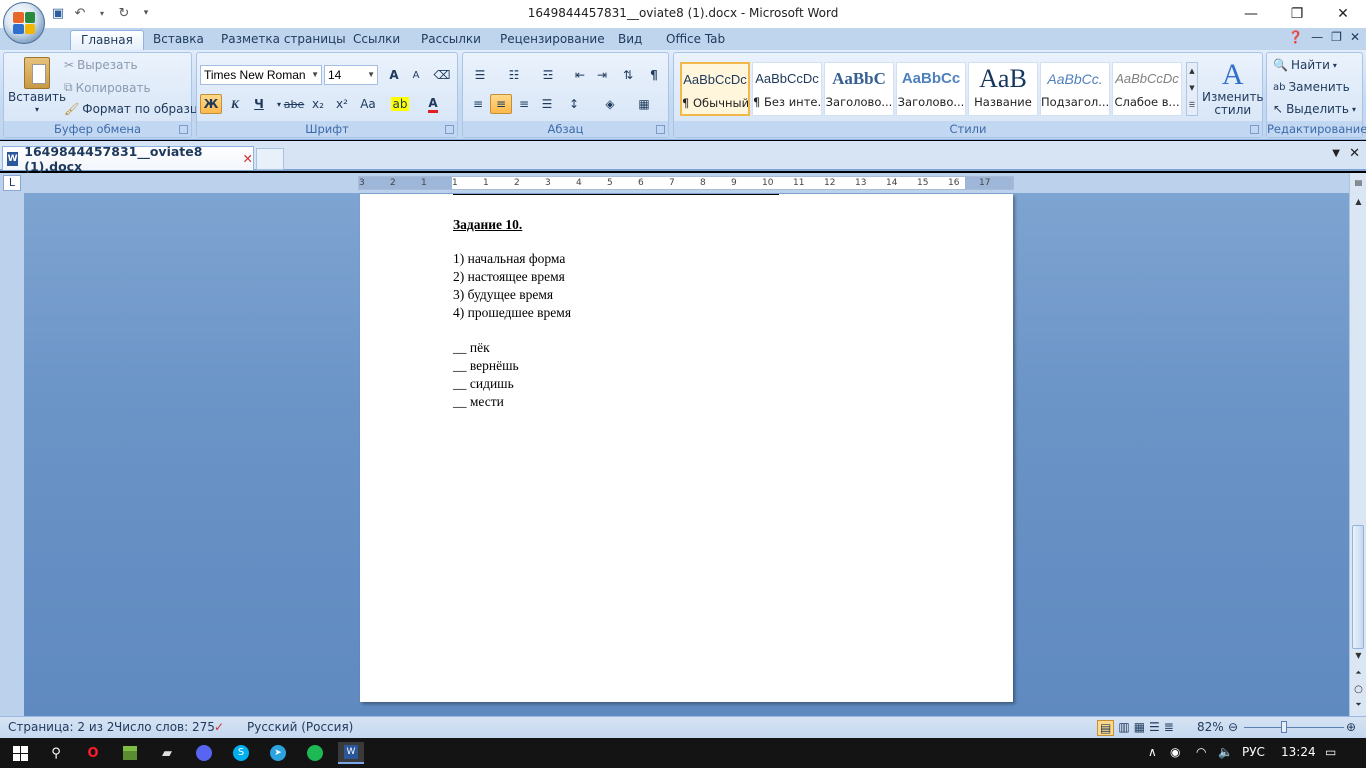 This screenshot has width=1366, height=768. I want to click on scroll-down-icon: ▼, so click(1358, 655).